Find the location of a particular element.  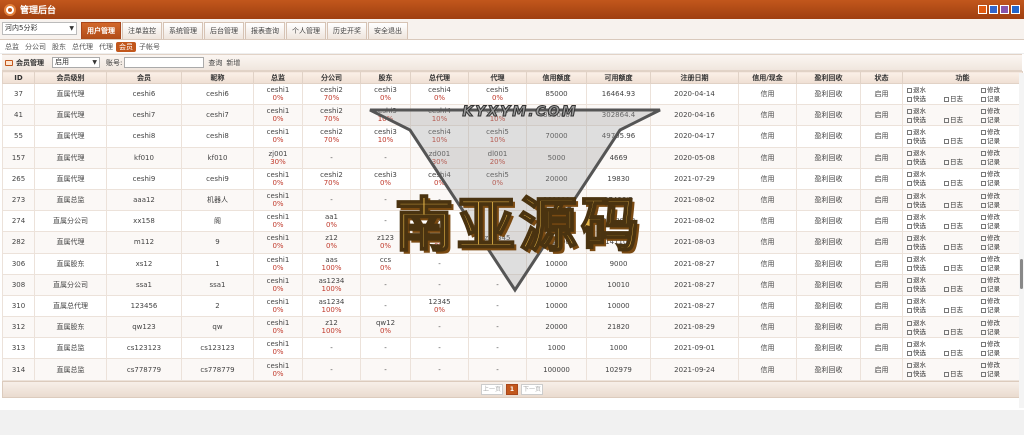

submenu-member: 会员 is located at coordinates (126, 46).